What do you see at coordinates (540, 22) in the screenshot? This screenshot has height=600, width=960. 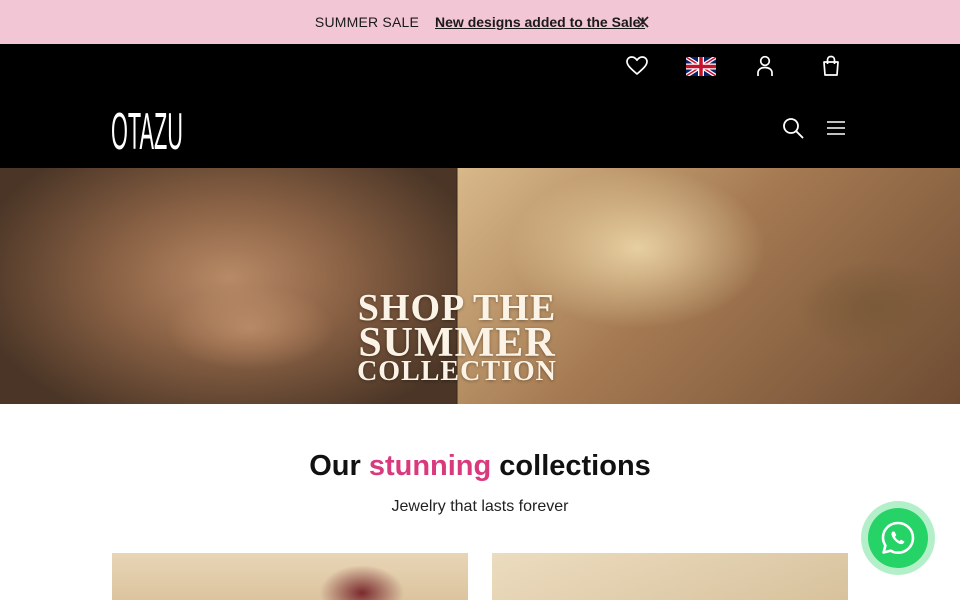 I see `sale-link: New designs added to the Sale!` at bounding box center [540, 22].